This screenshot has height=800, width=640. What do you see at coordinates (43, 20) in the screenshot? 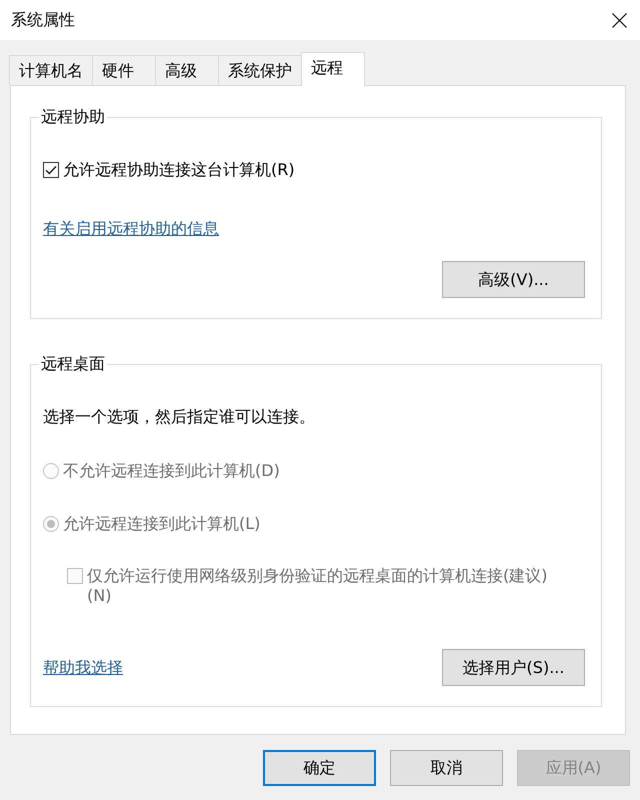
I see `window-title: 系统属性` at bounding box center [43, 20].